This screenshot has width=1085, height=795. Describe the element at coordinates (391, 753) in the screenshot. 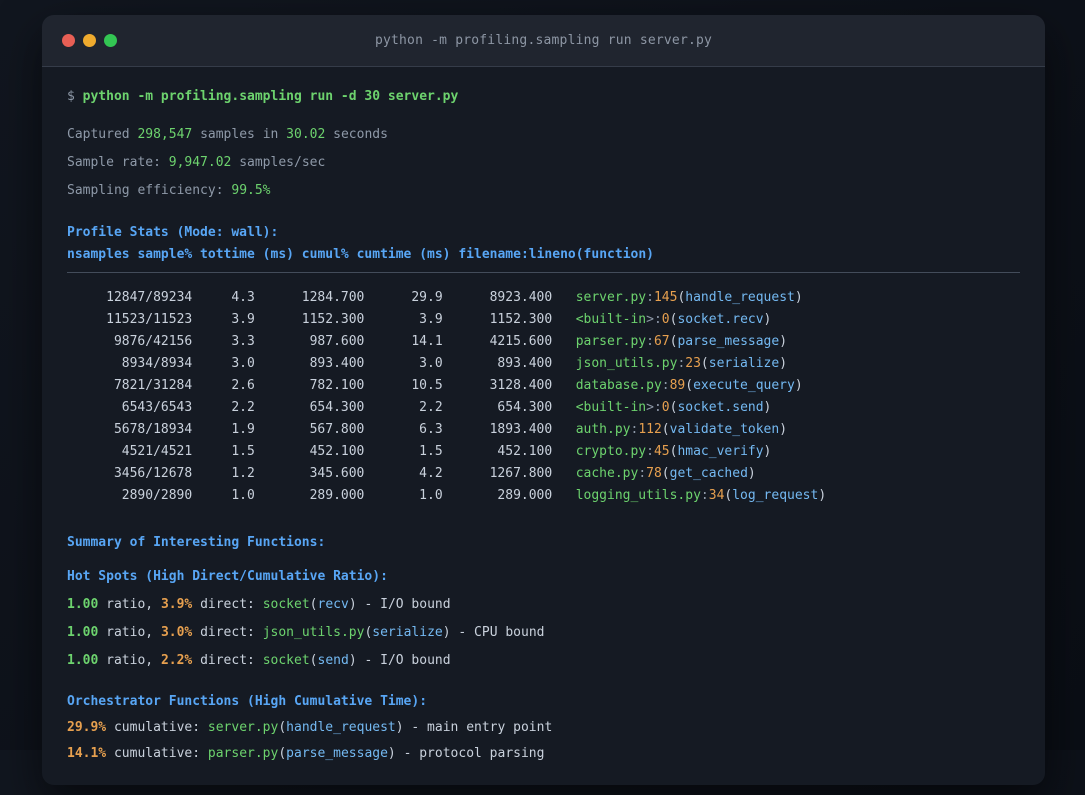

I see `orchestrator-line-2-seg-5: )` at that location.